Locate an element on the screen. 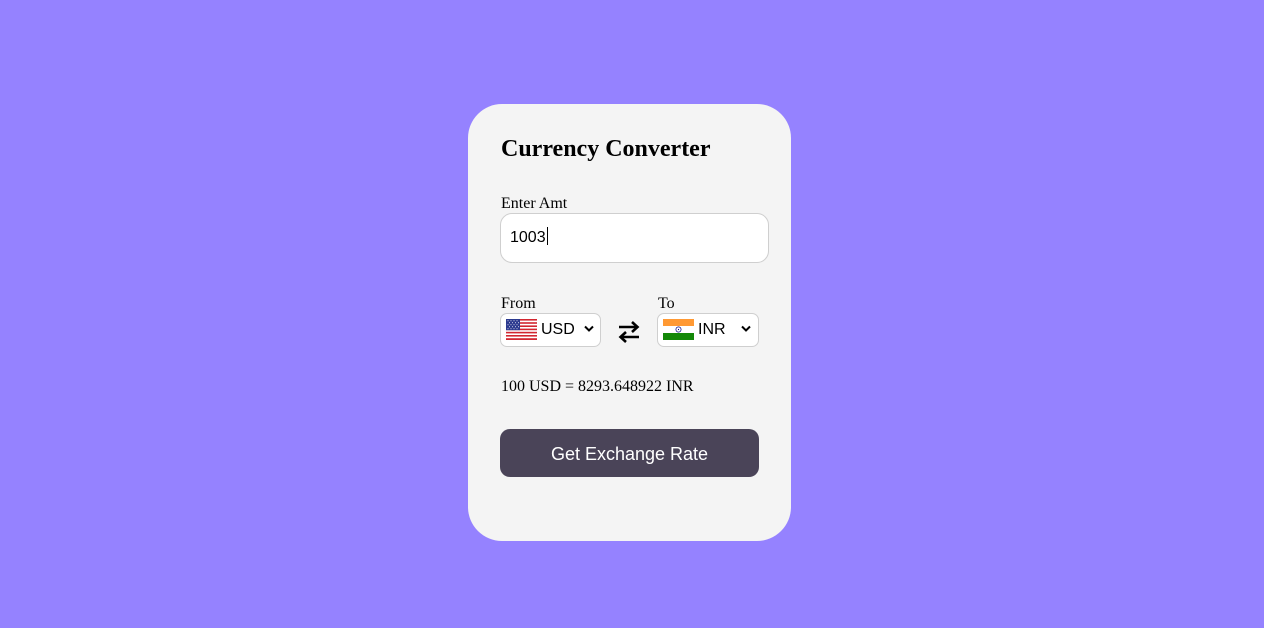  from-currency-code: USD is located at coordinates (558, 329).